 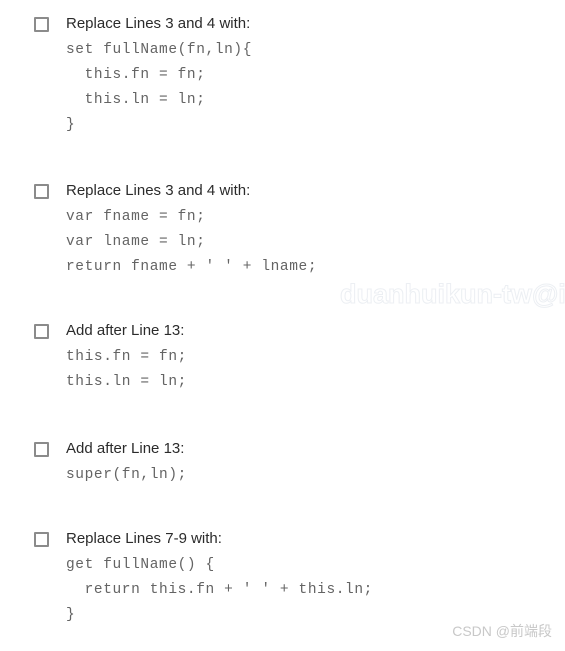 I want to click on code-line: return this.fn + ' ' + this.ln;, so click(x=219, y=590).